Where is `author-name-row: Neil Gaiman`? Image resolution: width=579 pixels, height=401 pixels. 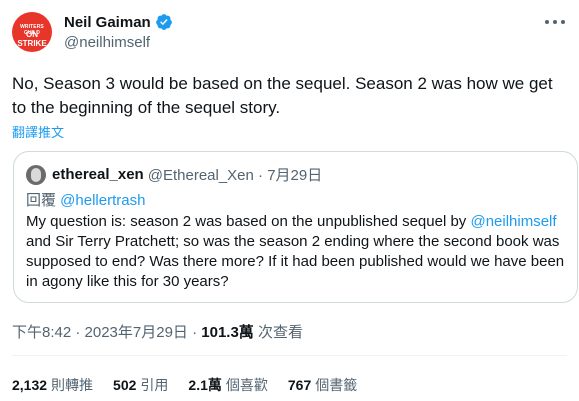
author-name-row: Neil Gaiman is located at coordinates (118, 22).